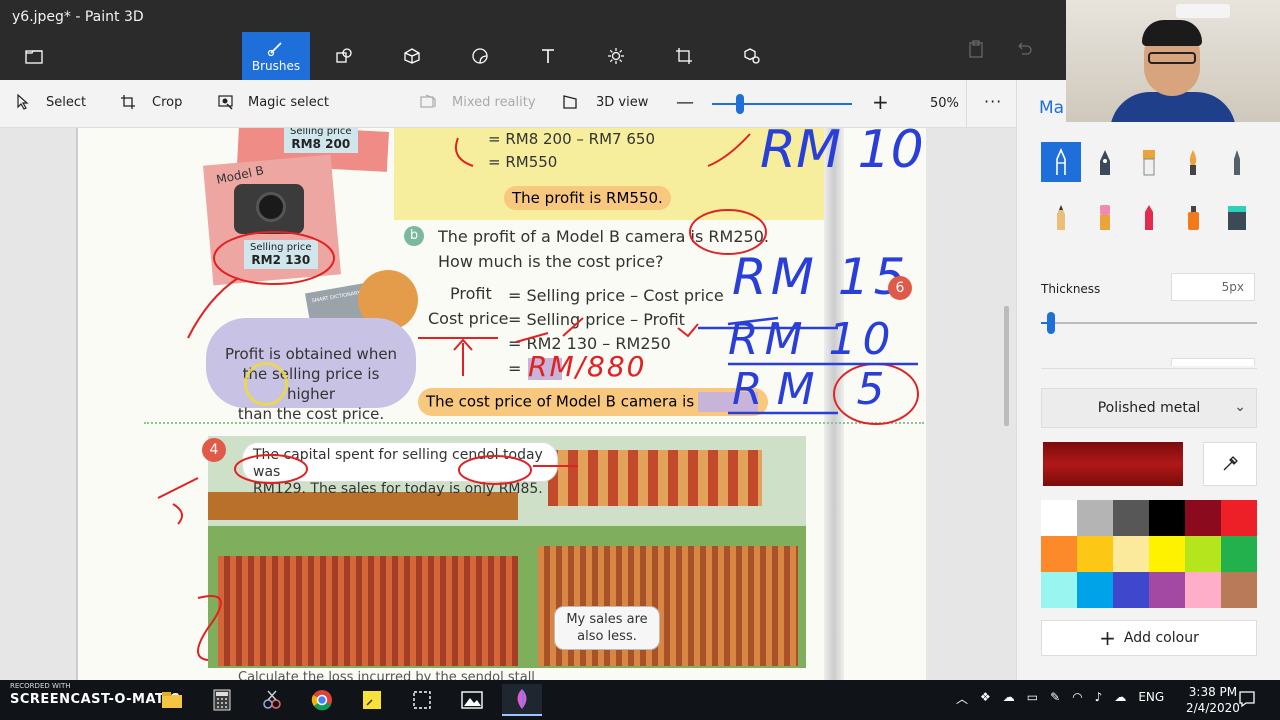  Describe the element at coordinates (1149, 638) in the screenshot. I see `add-colour-button: + Add colour` at that location.